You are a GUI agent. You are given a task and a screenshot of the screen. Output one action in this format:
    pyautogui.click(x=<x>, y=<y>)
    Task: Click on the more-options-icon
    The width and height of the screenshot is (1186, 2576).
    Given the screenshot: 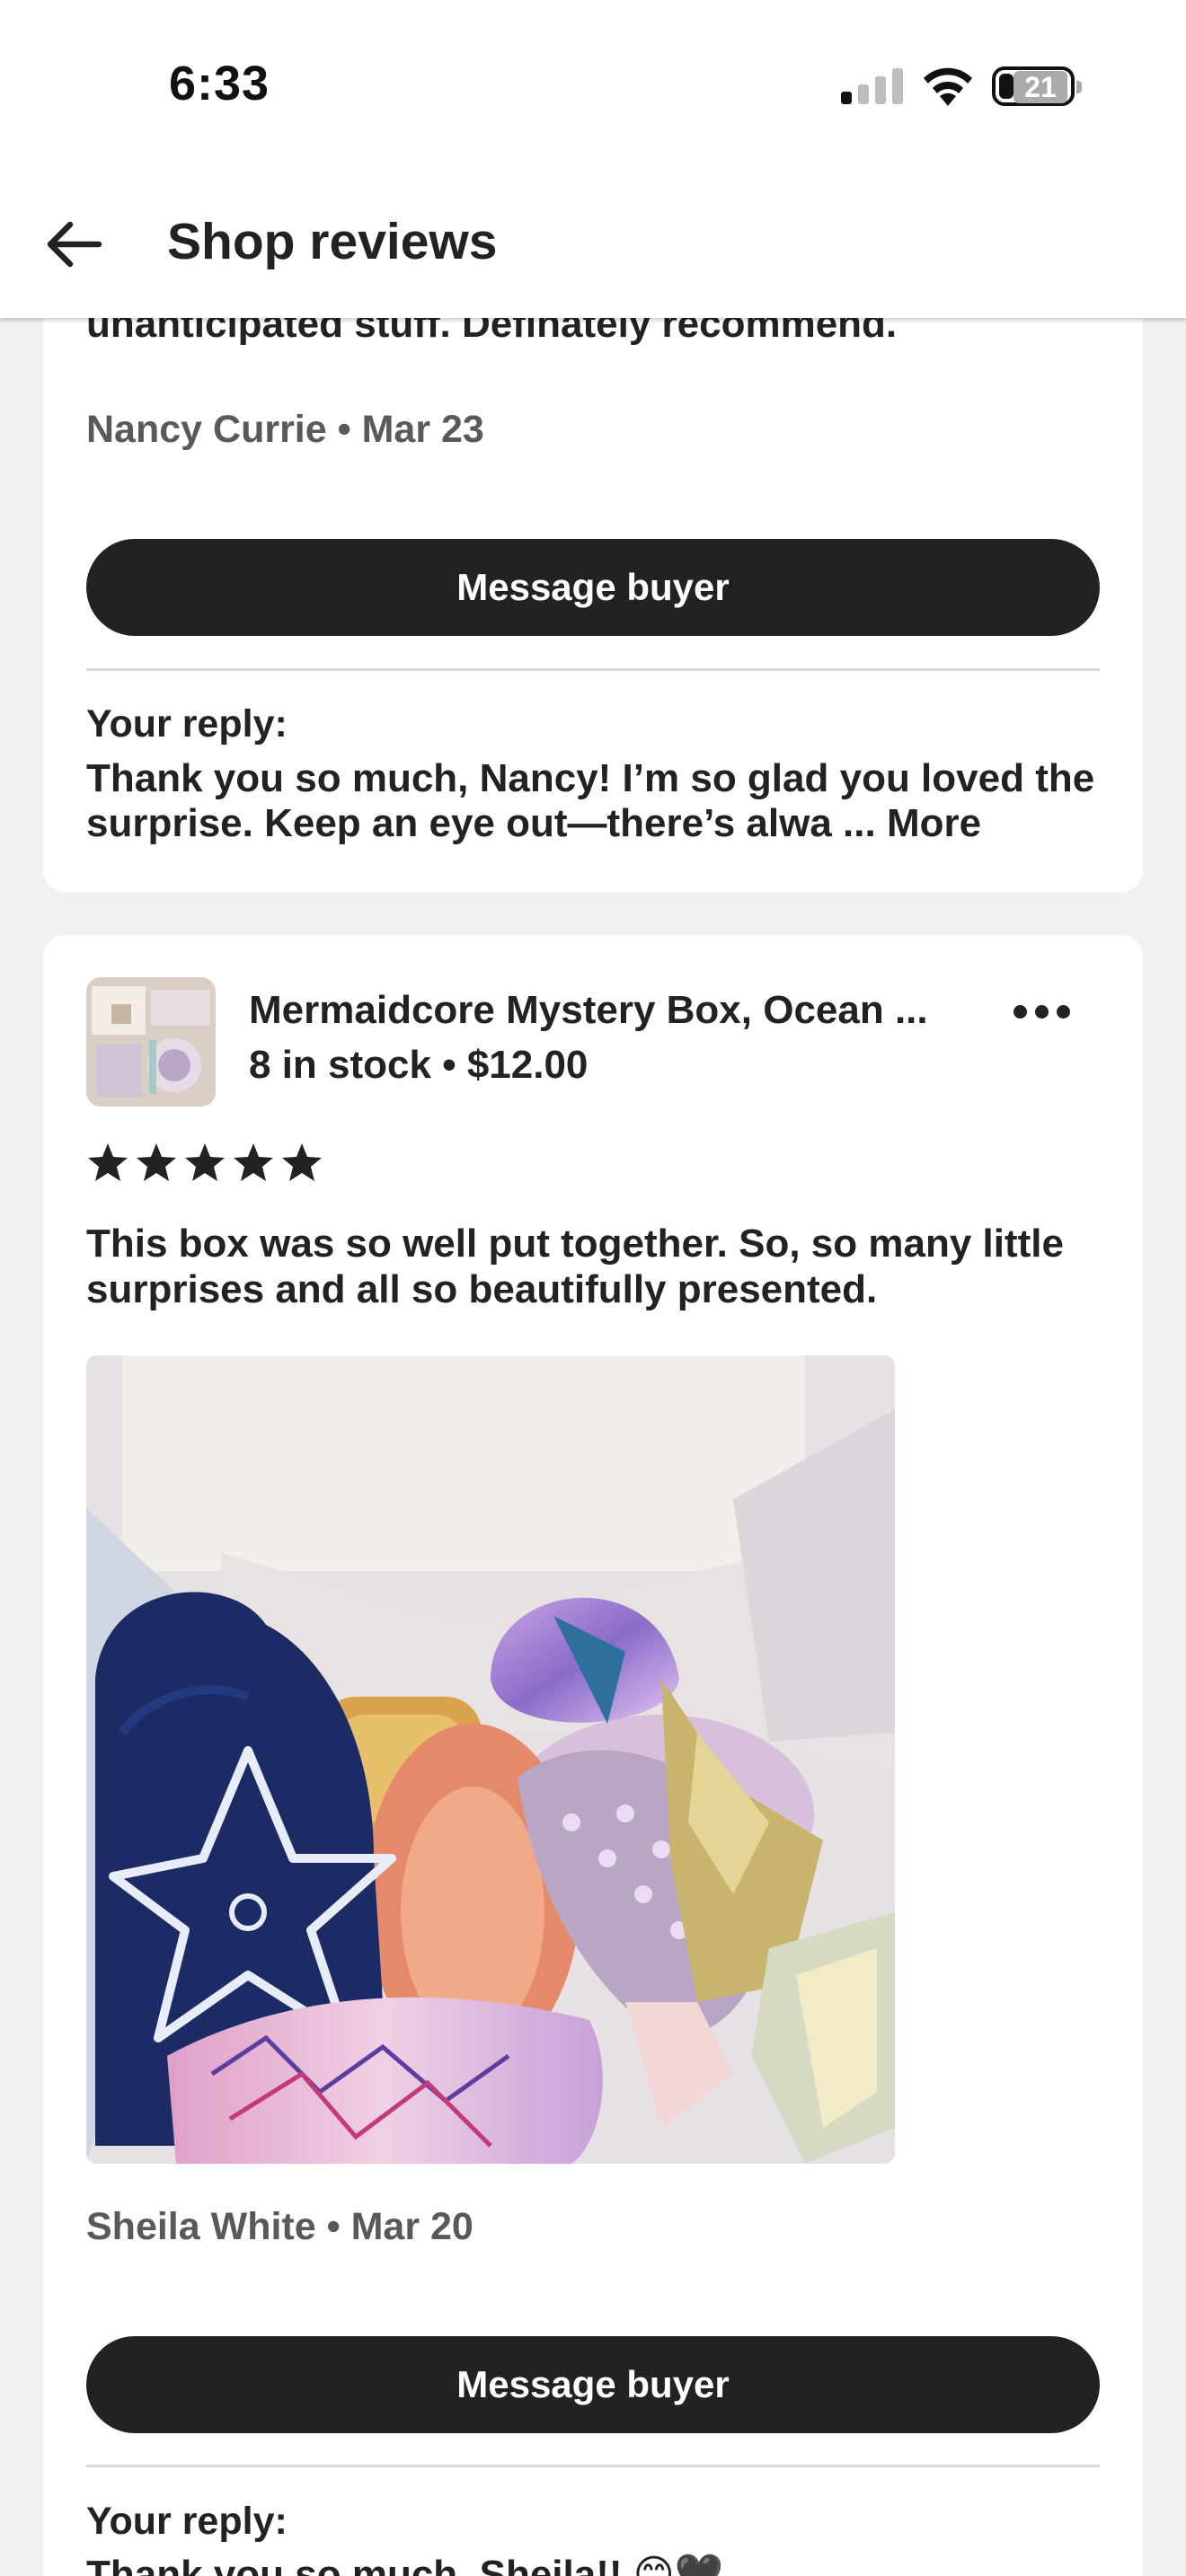 What is the action you would take?
    pyautogui.click(x=1047, y=1012)
    